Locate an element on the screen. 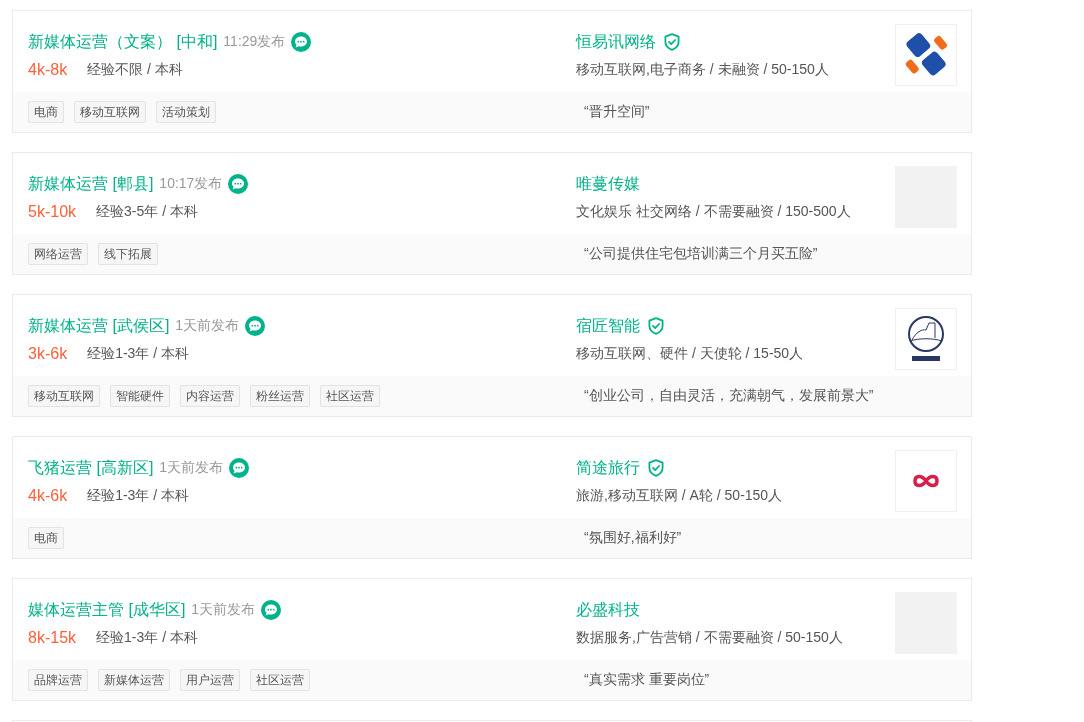 This screenshot has height=722, width=1084. company-slogan: “公司提供住宅包培训满三个月买五险” is located at coordinates (701, 254).